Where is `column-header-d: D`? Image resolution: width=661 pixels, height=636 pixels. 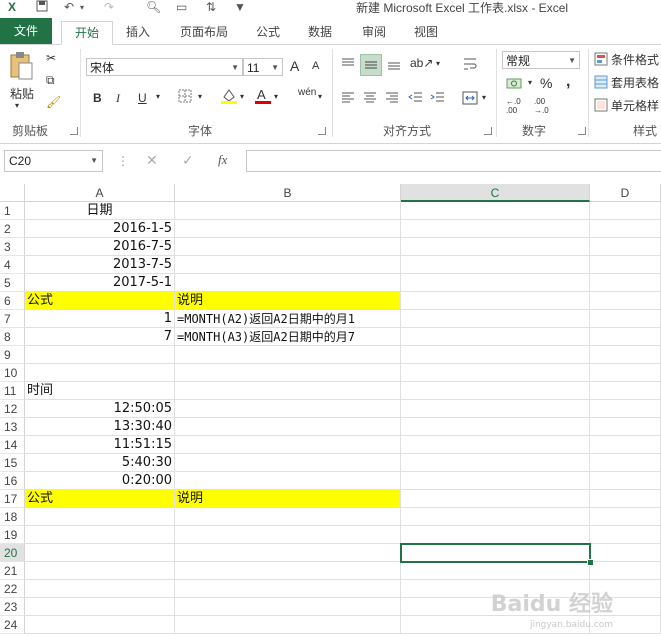
column-header-d: D is located at coordinates (625, 193).